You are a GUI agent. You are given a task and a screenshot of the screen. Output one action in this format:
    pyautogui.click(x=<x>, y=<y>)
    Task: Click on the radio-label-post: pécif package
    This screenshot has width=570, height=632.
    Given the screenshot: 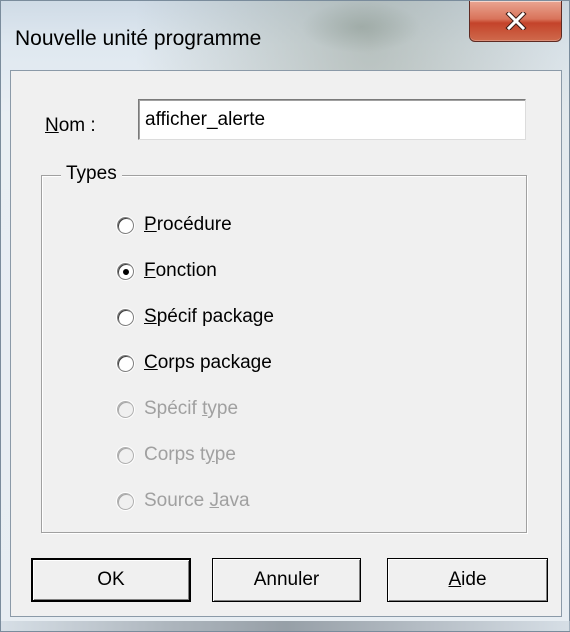 What is the action you would take?
    pyautogui.click(x=215, y=316)
    